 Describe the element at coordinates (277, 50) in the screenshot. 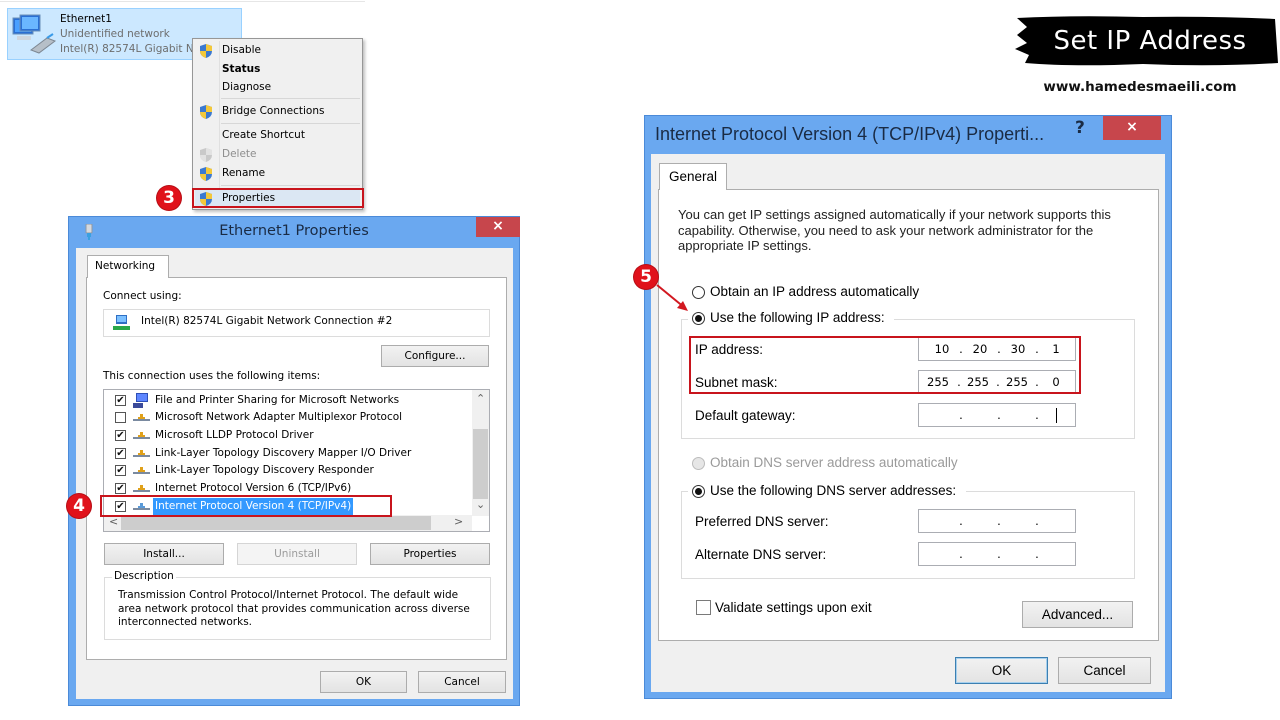

I see `menu-item-disable: Disable` at that location.